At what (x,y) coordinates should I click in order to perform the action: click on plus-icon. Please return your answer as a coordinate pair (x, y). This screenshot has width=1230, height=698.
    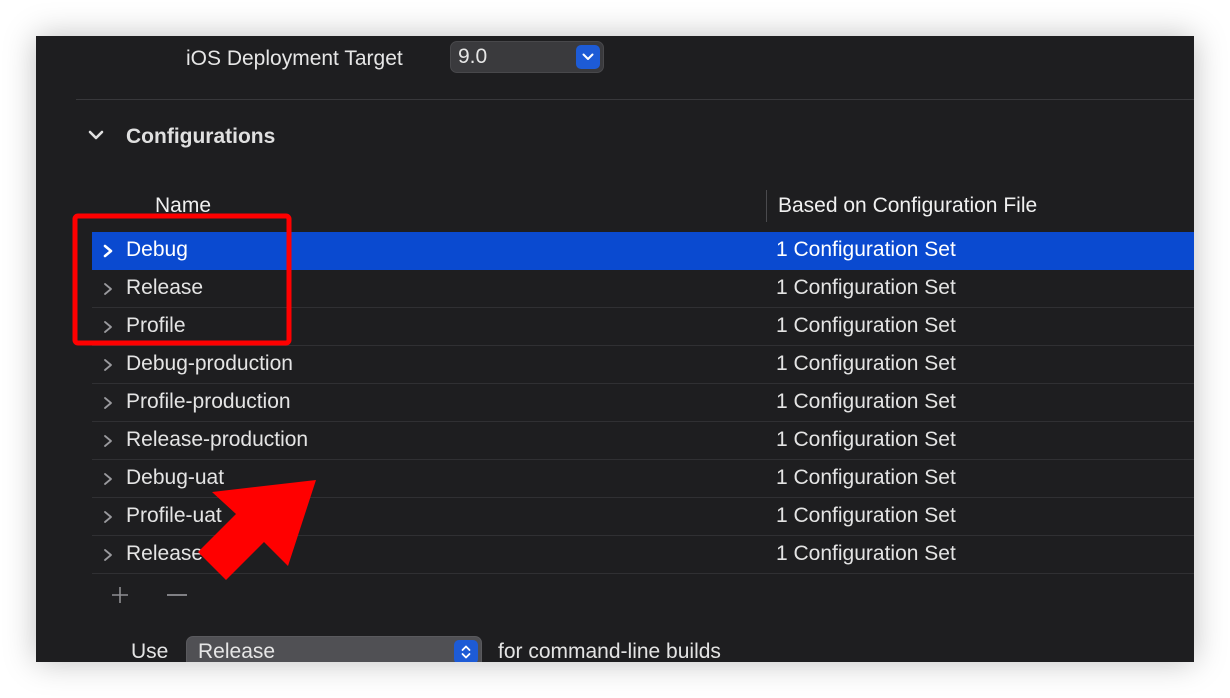
    Looking at the image, I should click on (120, 595).